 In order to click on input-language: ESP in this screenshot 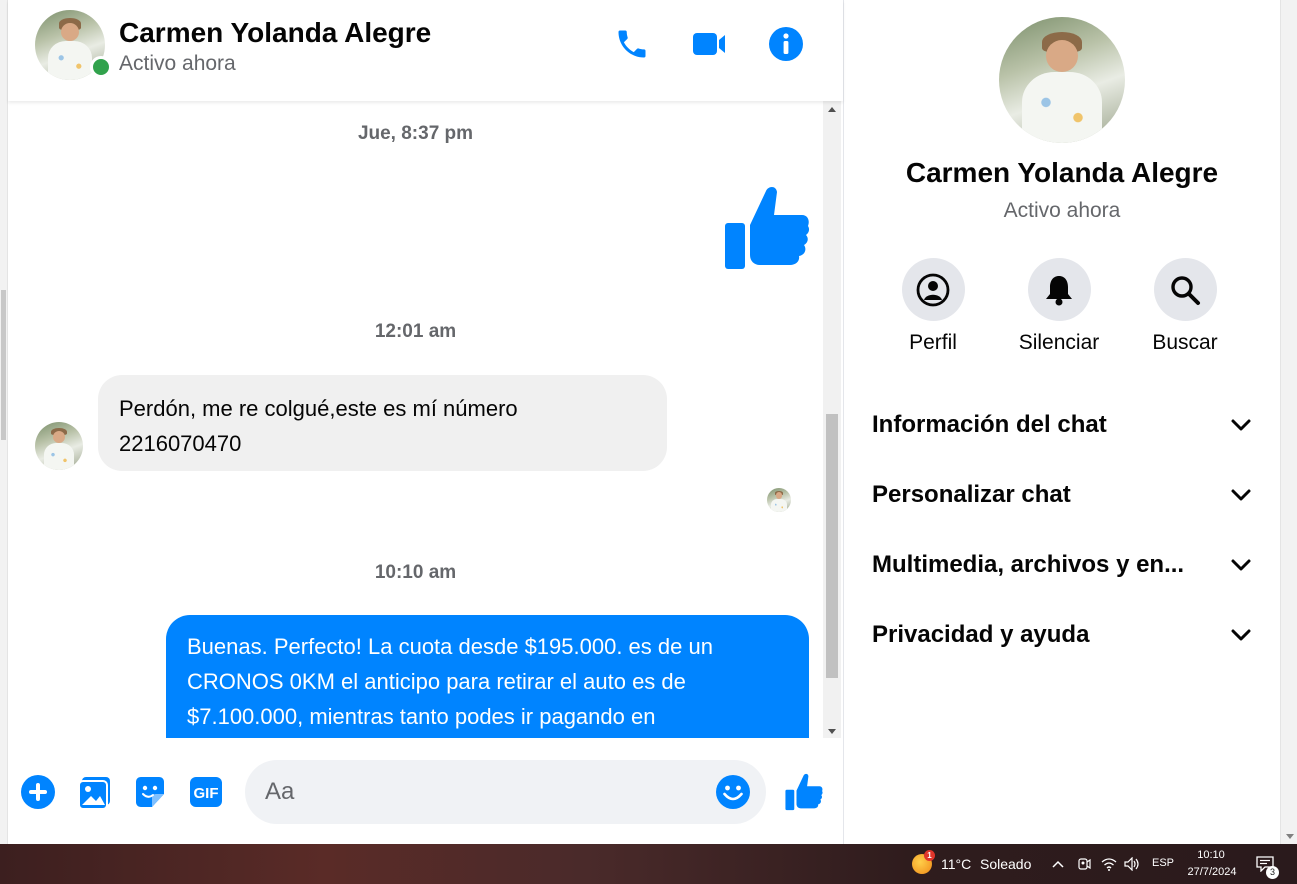, I will do `click(1163, 863)`.